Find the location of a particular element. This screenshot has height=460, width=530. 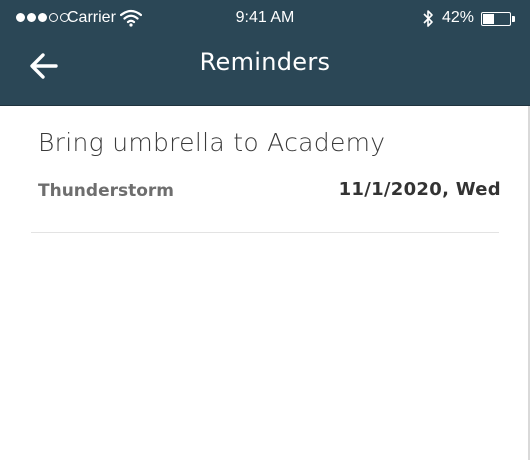

battery-tip is located at coordinates (513, 19).